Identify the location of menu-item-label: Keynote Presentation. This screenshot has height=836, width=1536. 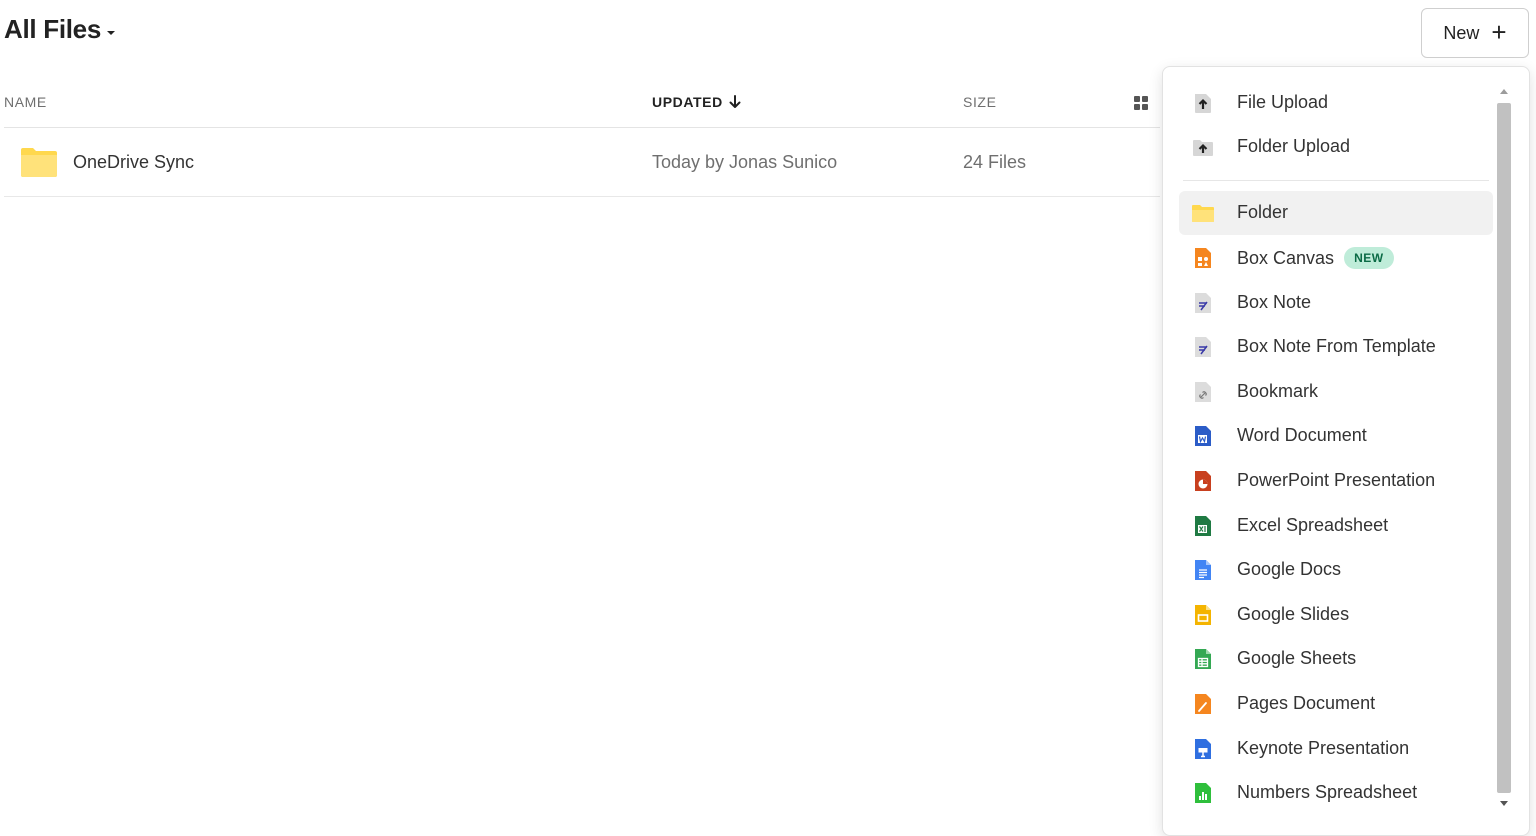
(1323, 748).